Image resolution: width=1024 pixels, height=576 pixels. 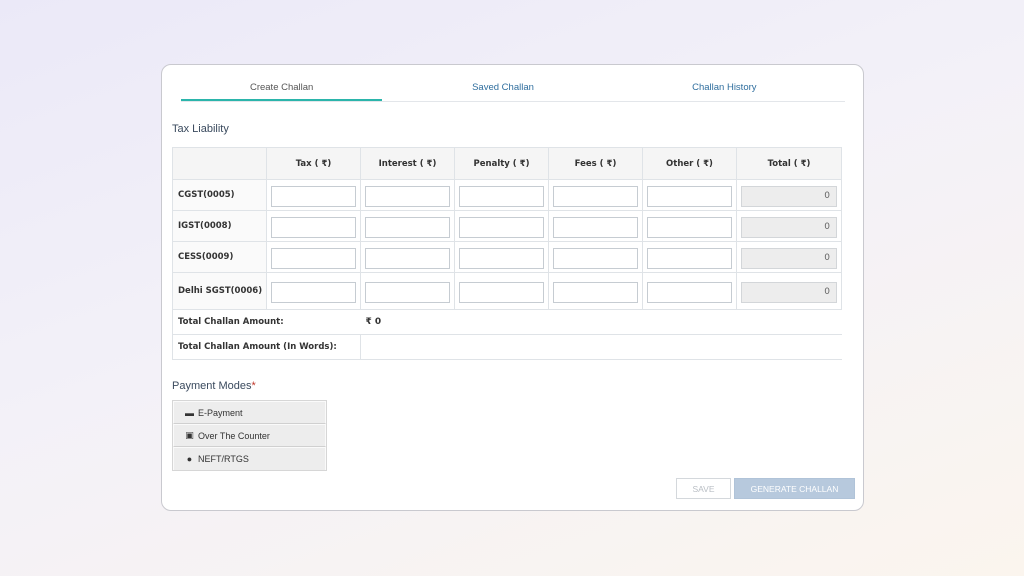 What do you see at coordinates (703, 488) in the screenshot?
I see `save-button: SAVE` at bounding box center [703, 488].